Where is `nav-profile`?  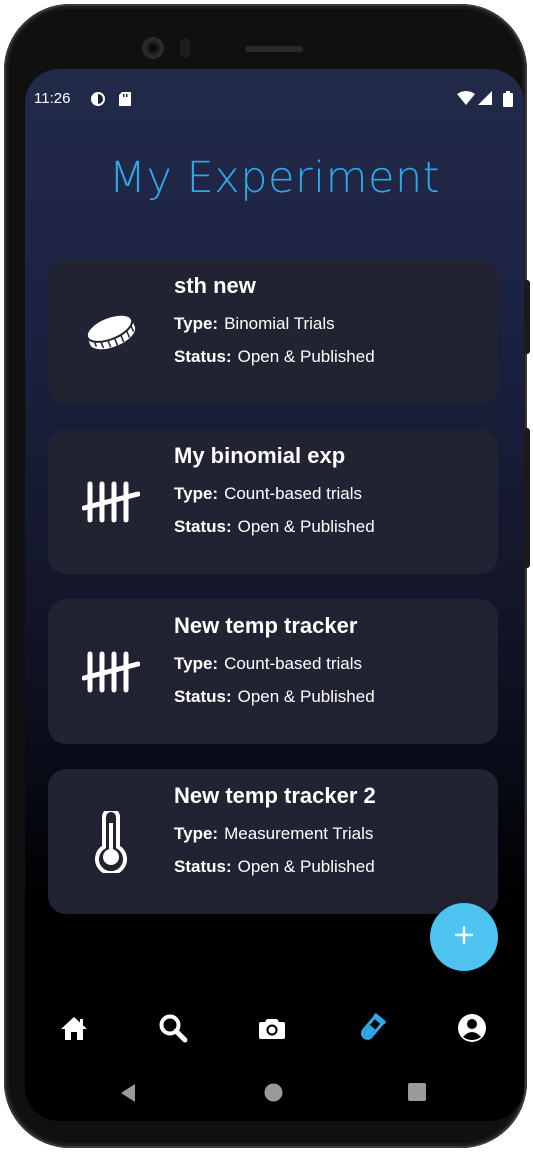 nav-profile is located at coordinates (472, 1030).